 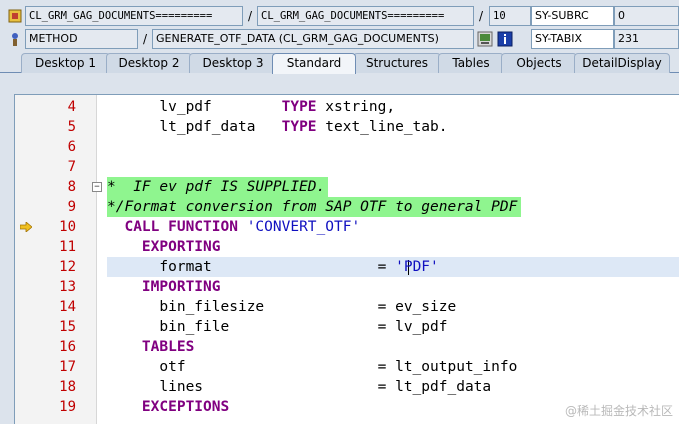 What do you see at coordinates (185, 407) in the screenshot?
I see `code-text: EXCEPTIONS` at bounding box center [185, 407].